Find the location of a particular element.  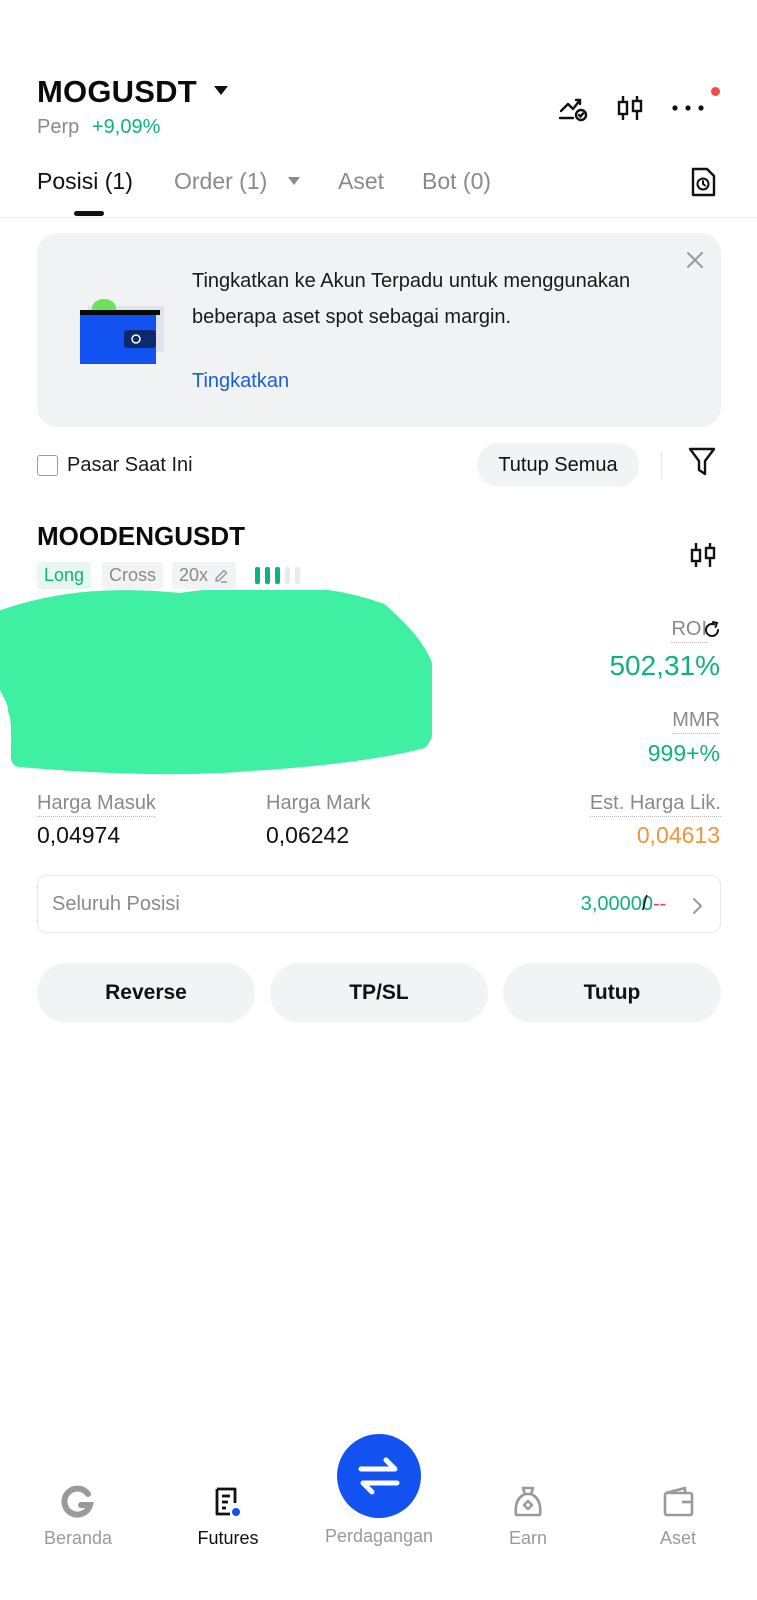

nav-home-label: Beranda is located at coordinates (78, 1538).